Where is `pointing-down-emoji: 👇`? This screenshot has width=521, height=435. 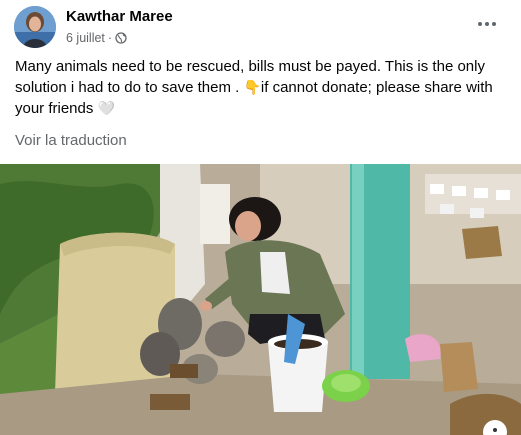
pointing-down-emoji: 👇 is located at coordinates (252, 87).